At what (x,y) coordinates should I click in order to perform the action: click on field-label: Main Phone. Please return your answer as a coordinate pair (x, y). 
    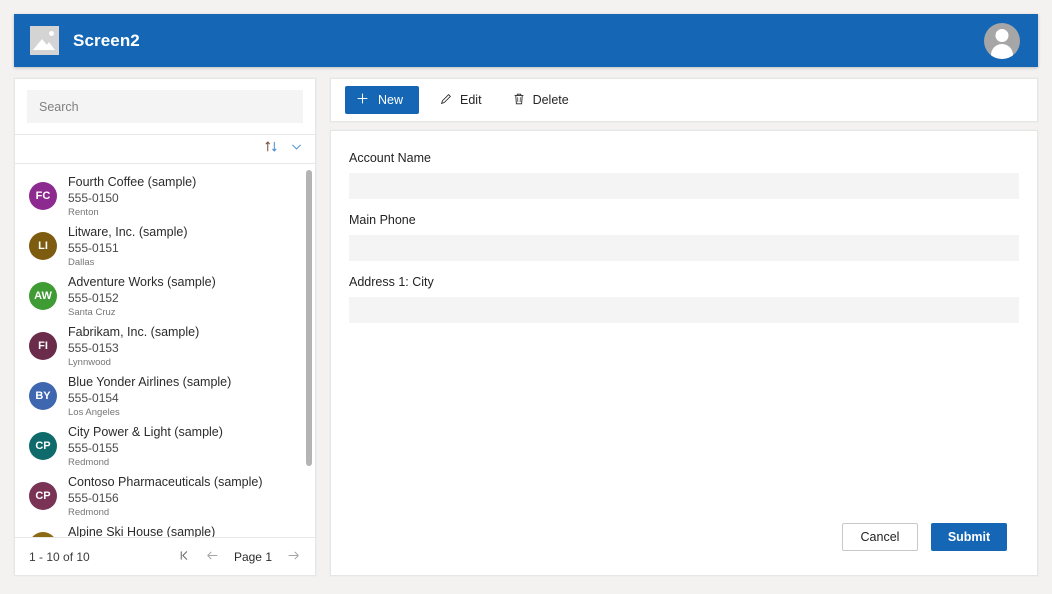
    Looking at the image, I should click on (382, 220).